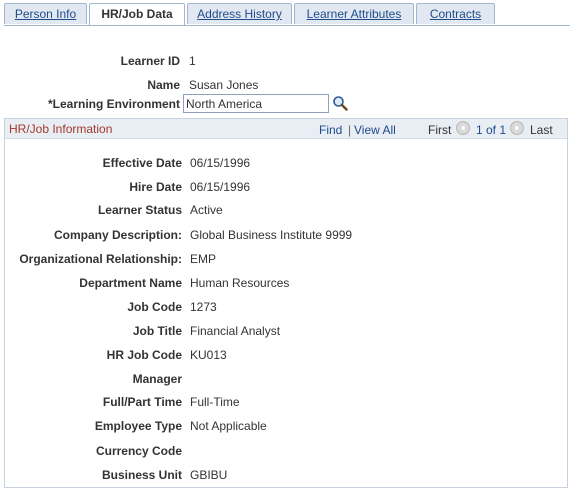  Describe the element at coordinates (256, 103) in the screenshot. I see `learning-environment-input` at that location.